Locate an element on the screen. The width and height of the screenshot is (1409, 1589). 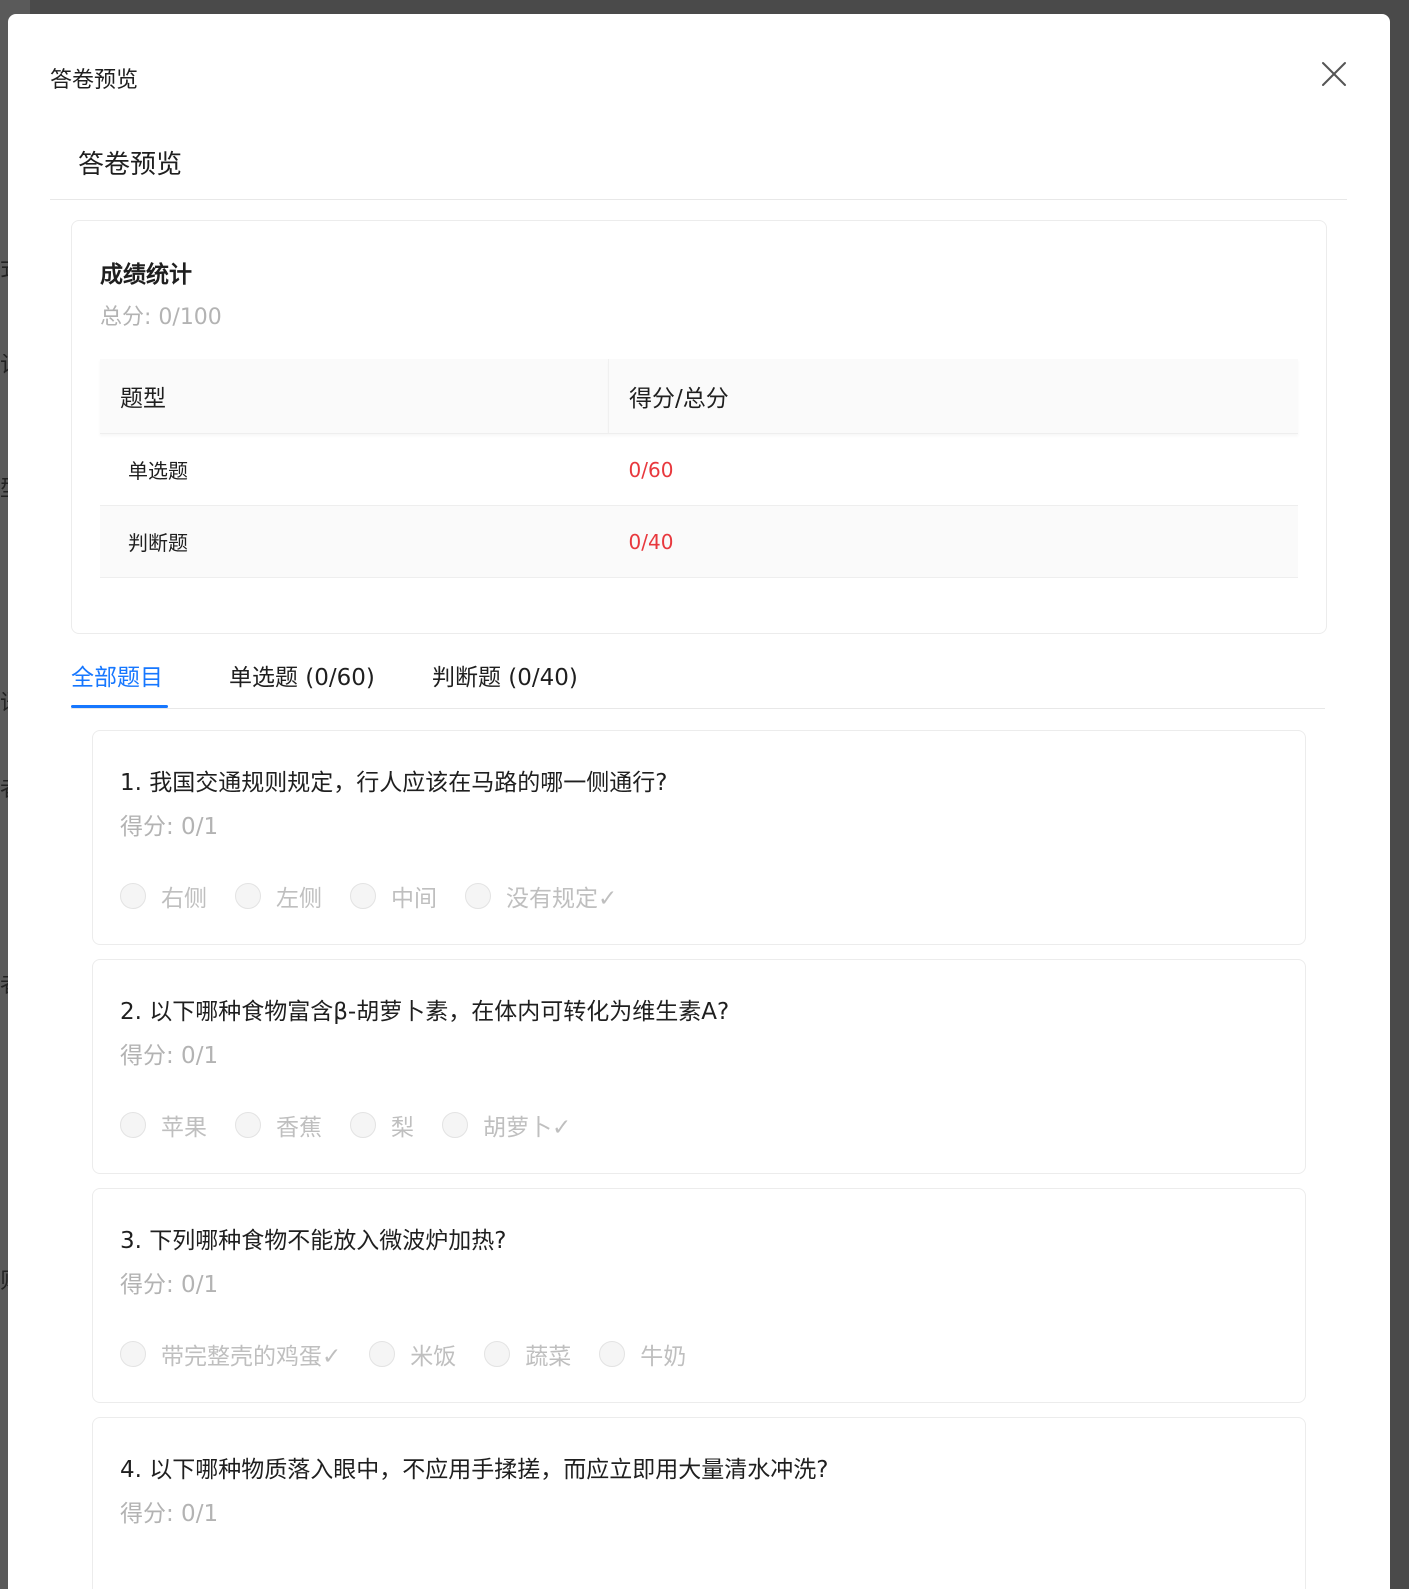
table-header-row: 题型 得分/总分 is located at coordinates (699, 396).